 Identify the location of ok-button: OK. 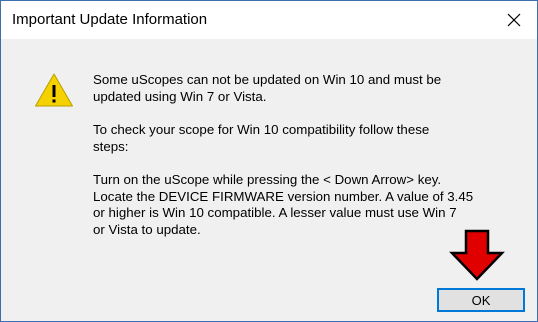
(481, 300).